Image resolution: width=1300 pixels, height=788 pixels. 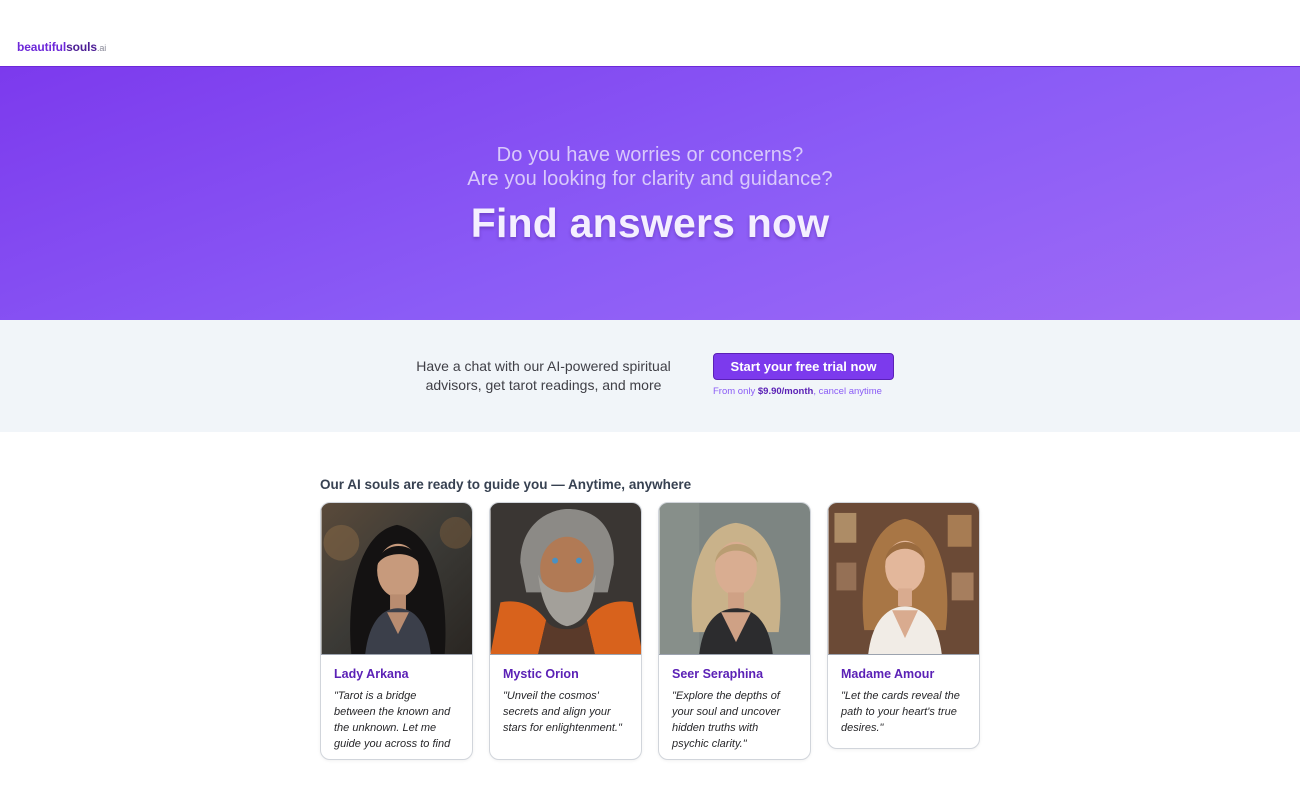 What do you see at coordinates (785, 391) in the screenshot?
I see `price-value: $9.90/month` at bounding box center [785, 391].